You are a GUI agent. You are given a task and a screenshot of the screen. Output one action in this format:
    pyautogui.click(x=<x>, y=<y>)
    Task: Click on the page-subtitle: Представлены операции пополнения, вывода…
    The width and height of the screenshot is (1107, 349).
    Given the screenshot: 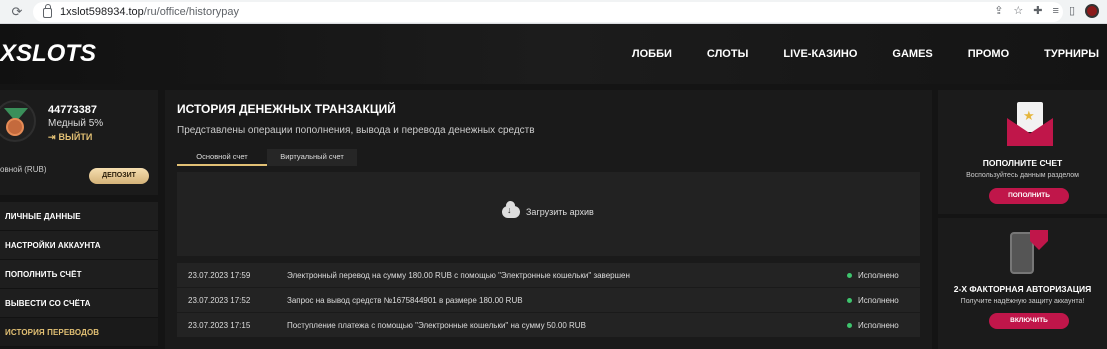 What is the action you would take?
    pyautogui.click(x=356, y=130)
    